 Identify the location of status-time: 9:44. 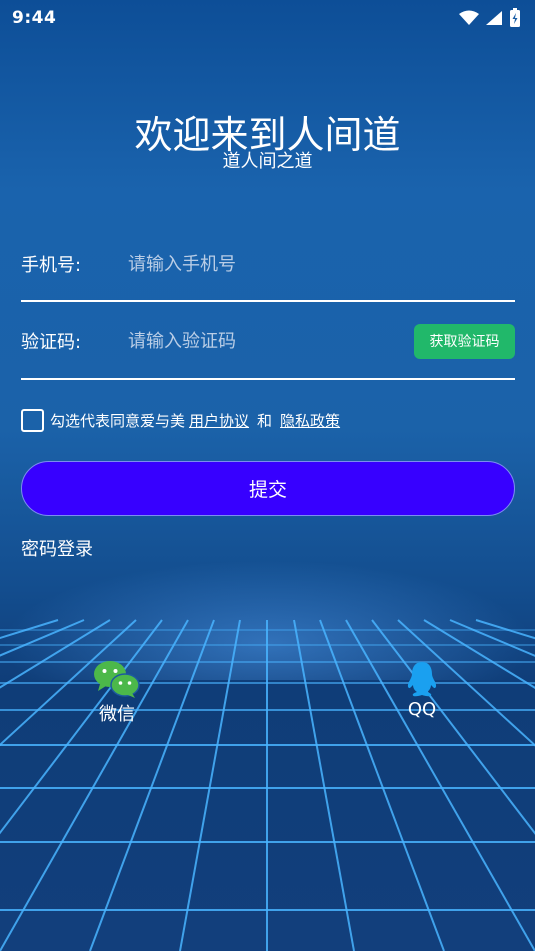
(34, 18).